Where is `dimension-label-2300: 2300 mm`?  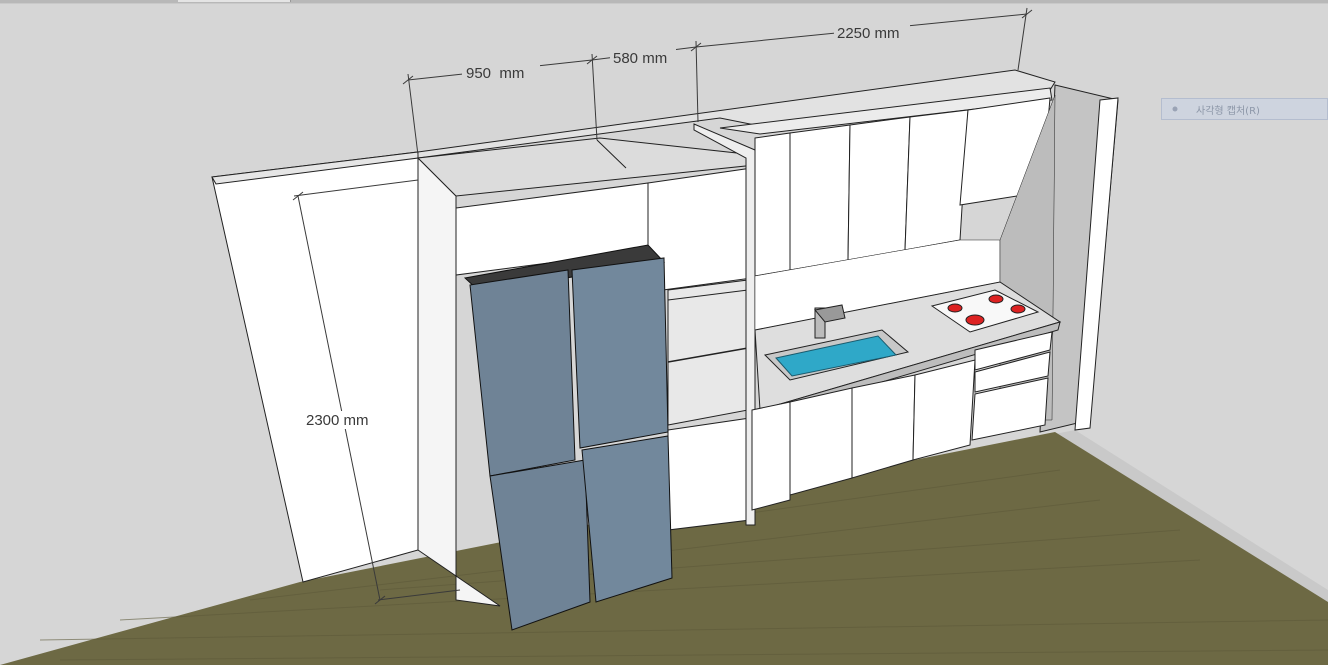
dimension-label-2300: 2300 mm is located at coordinates (337, 420).